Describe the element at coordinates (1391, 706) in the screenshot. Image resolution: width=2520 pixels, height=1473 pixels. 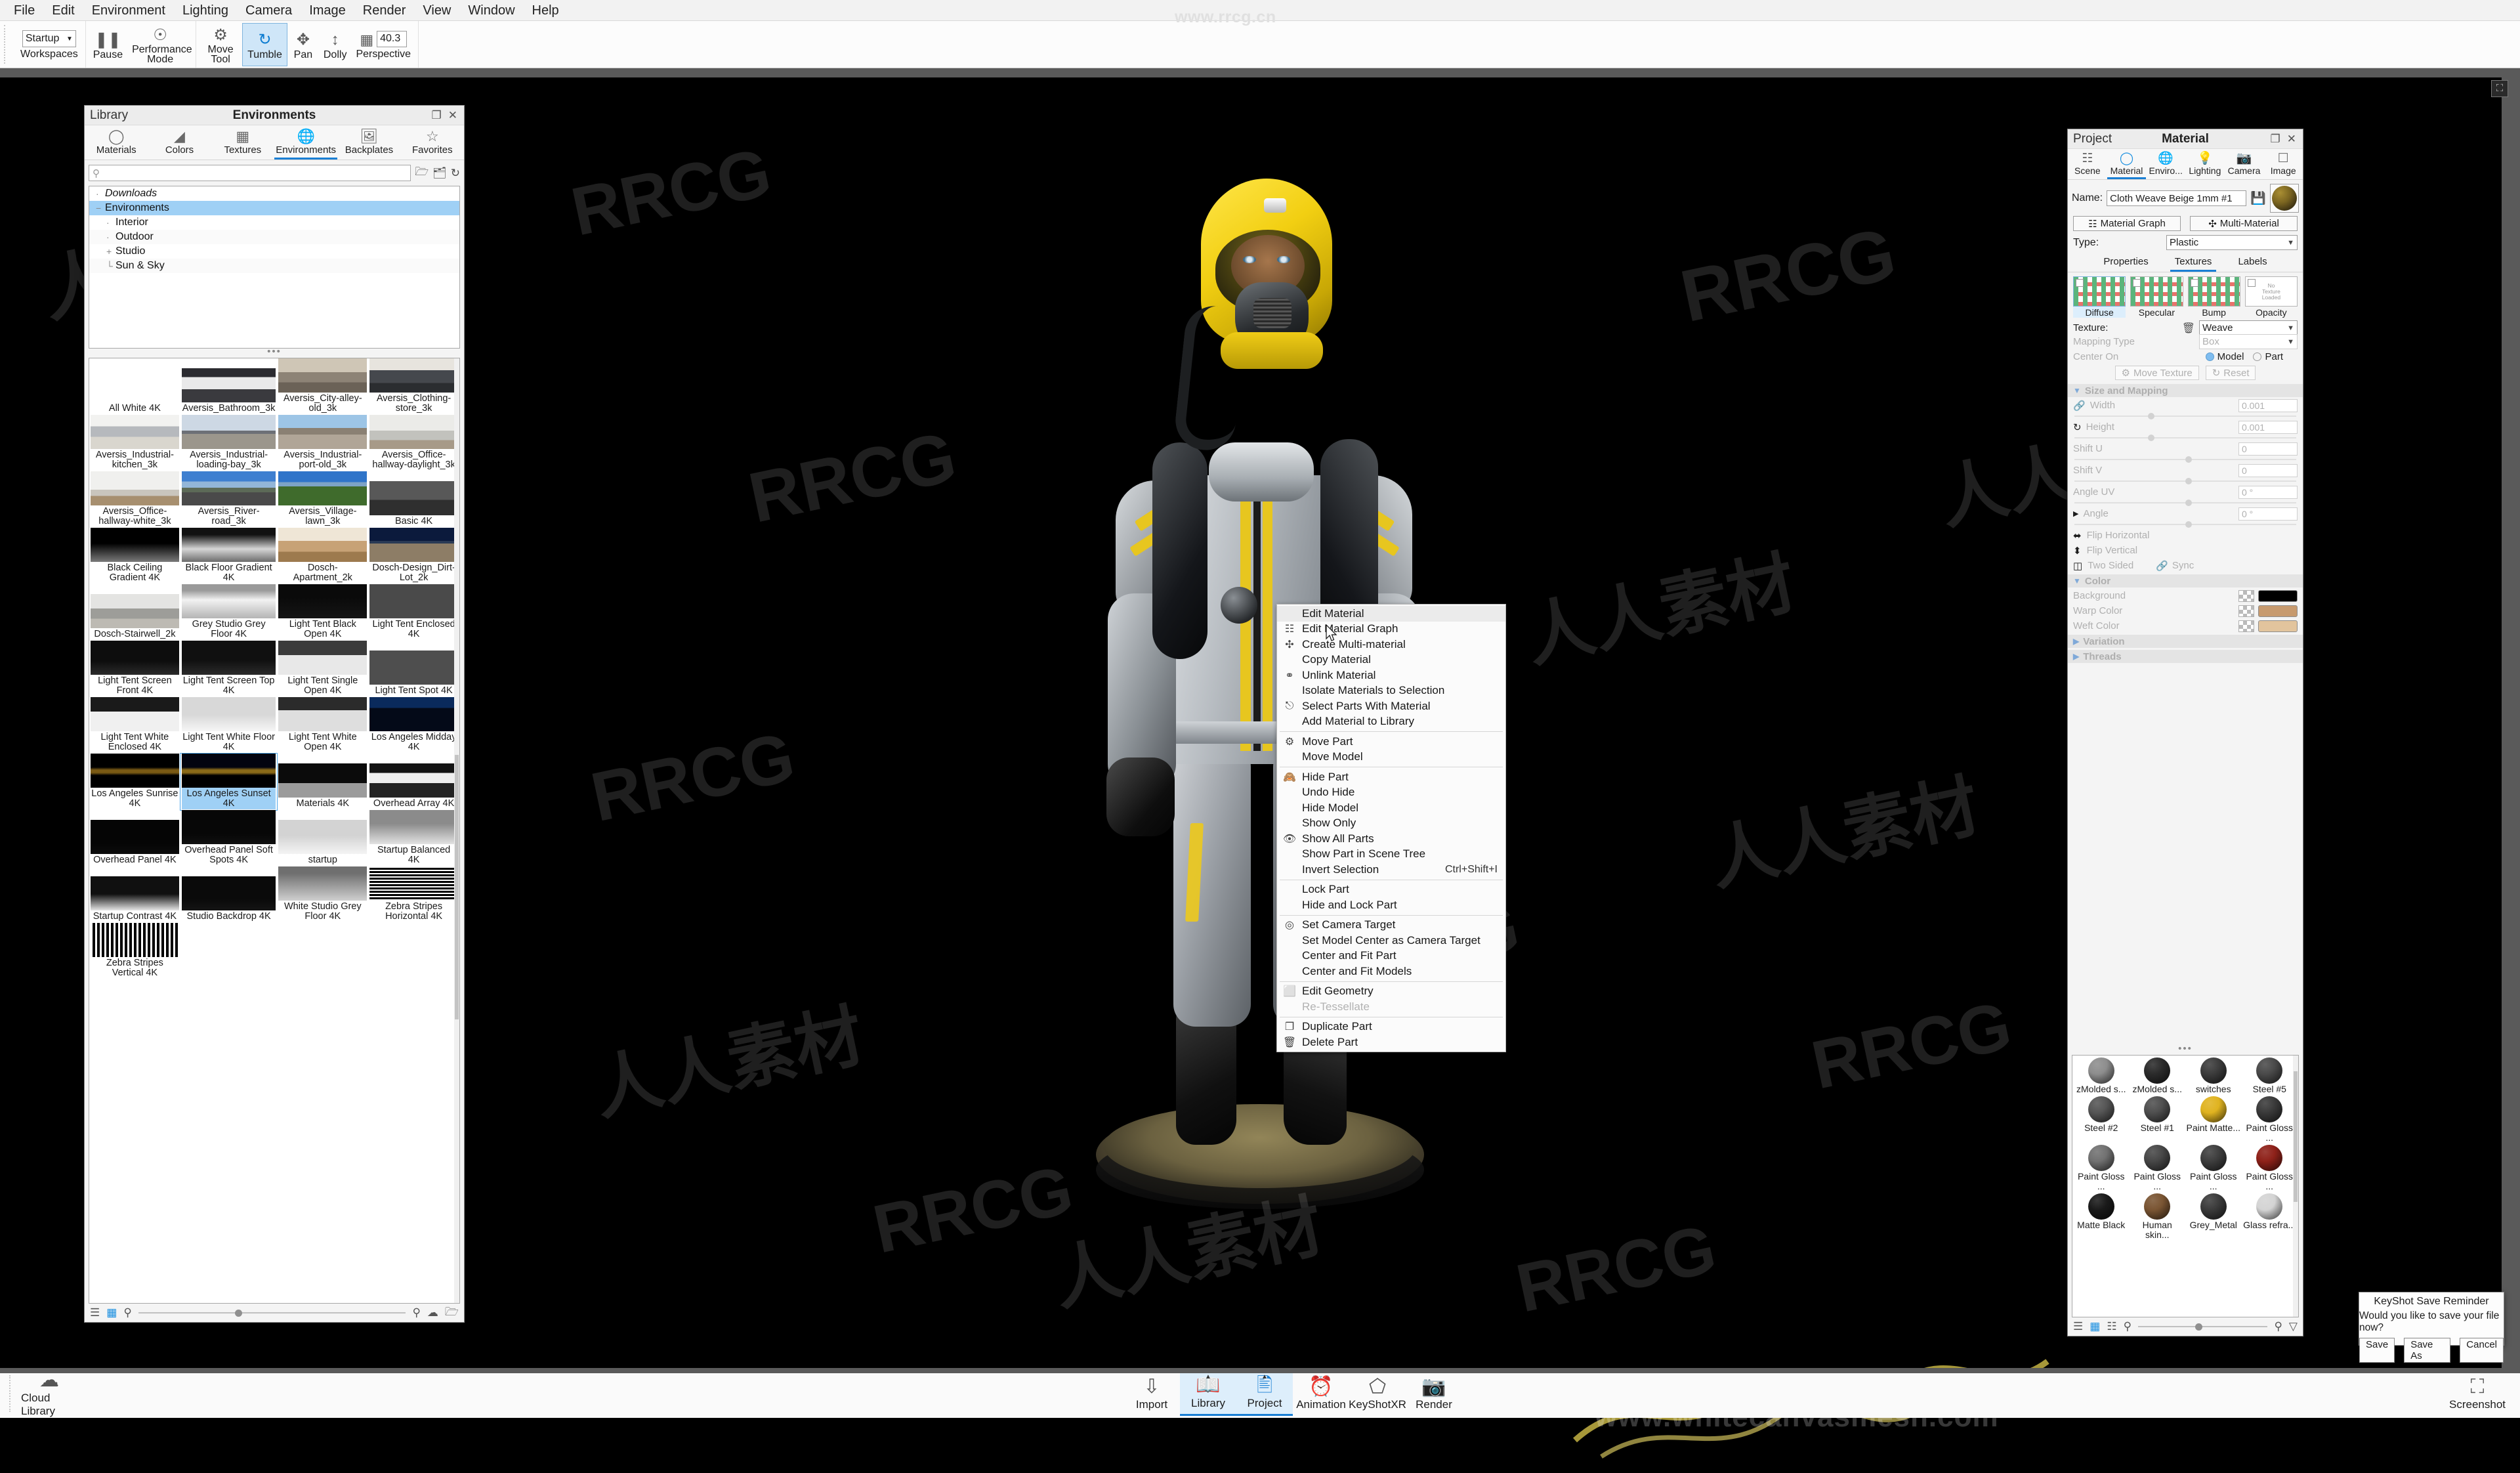
I see `context-menu-item-select-parts-with-material: ⎋ Select Parts With Material` at that location.